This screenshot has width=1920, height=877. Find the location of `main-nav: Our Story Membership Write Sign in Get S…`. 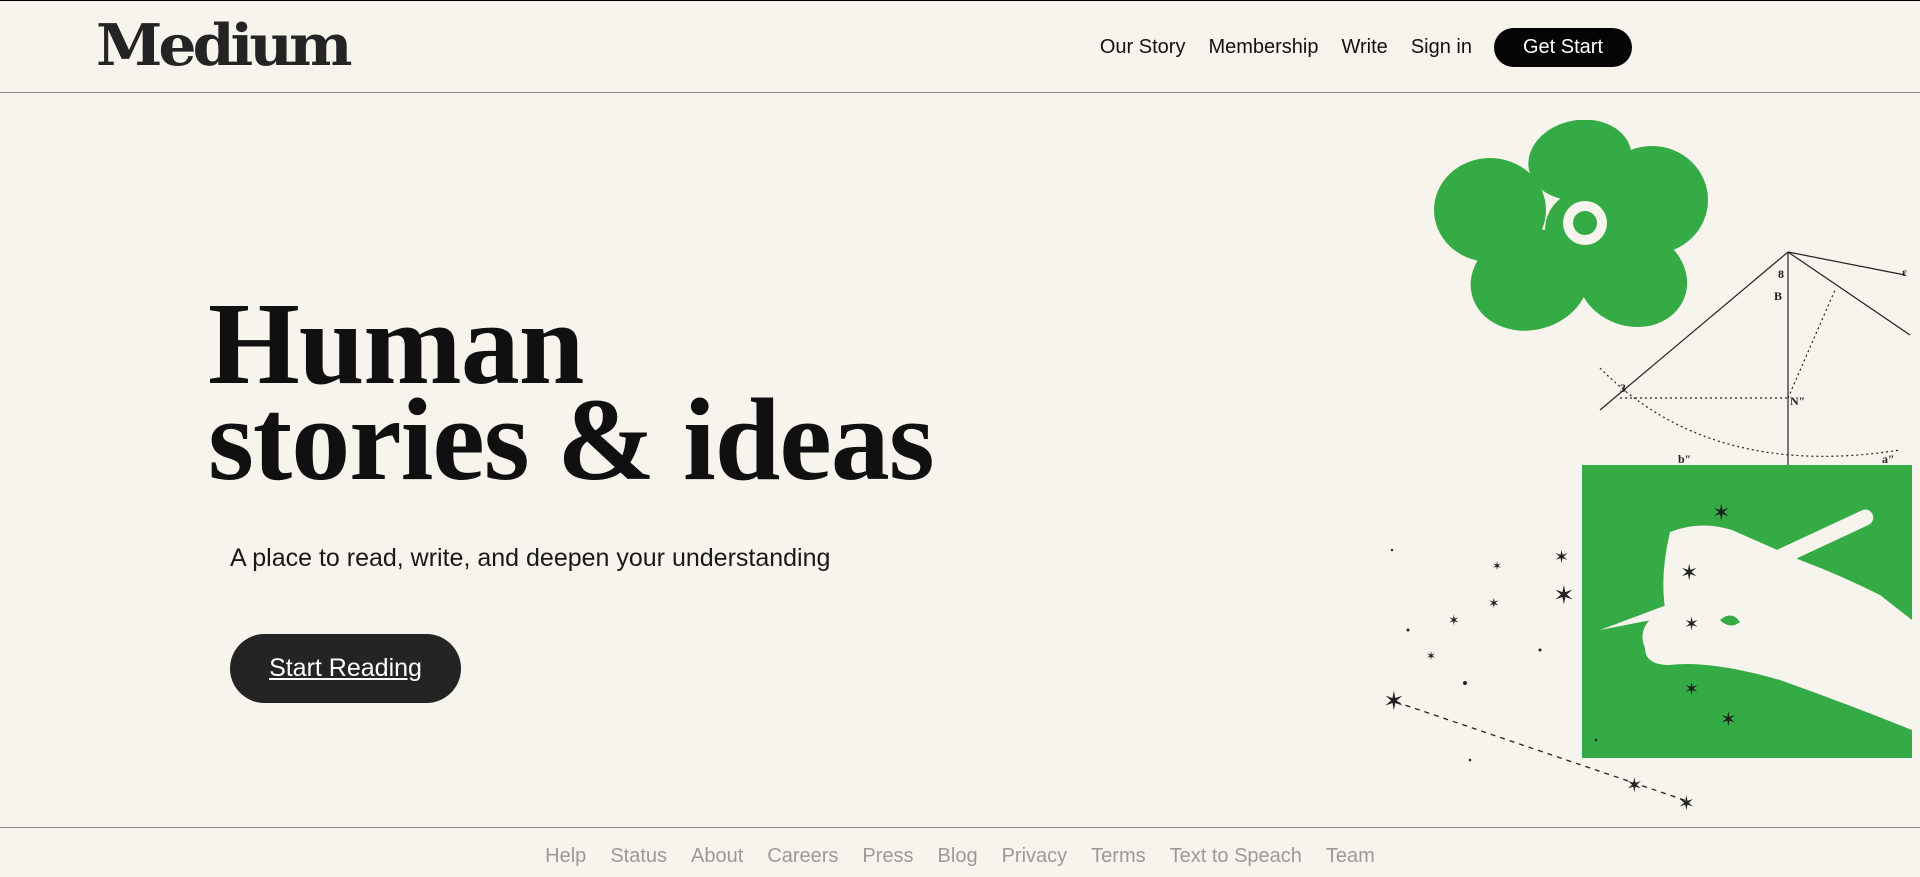

main-nav: Our Story Membership Write Sign in Get S… is located at coordinates (1366, 47).